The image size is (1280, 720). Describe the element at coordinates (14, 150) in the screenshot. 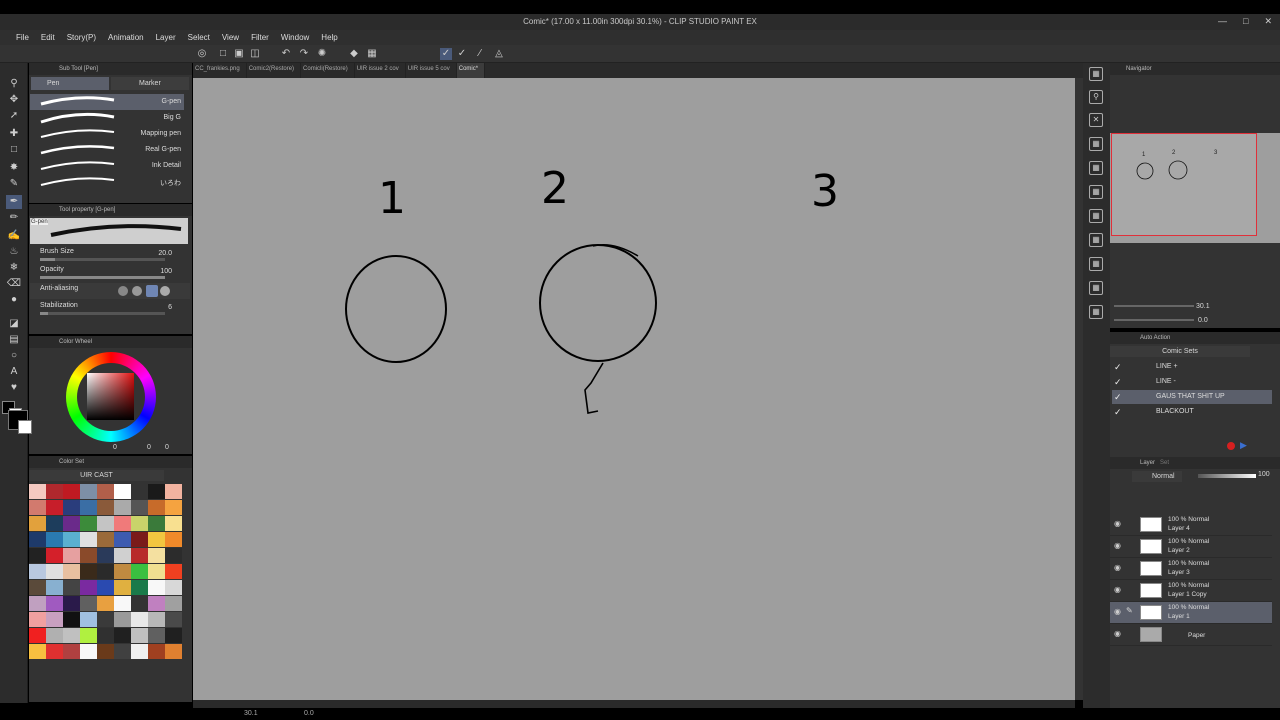

I see `selection-icon: □` at that location.